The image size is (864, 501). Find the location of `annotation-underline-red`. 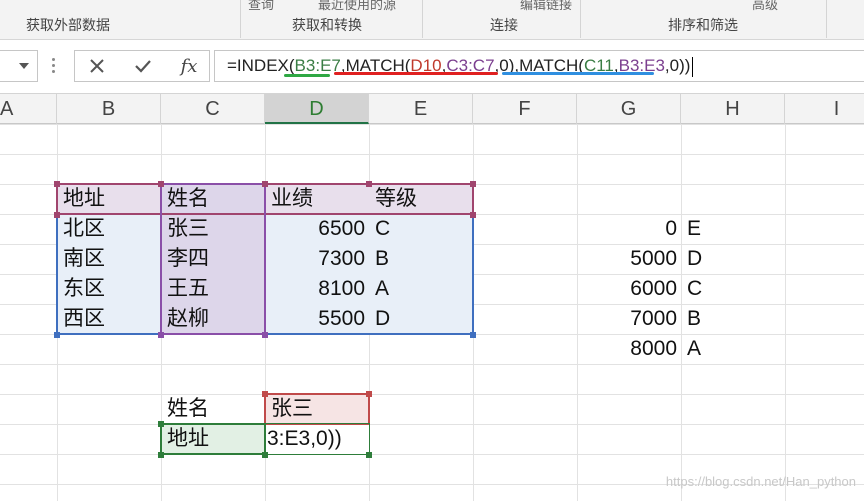

annotation-underline-red is located at coordinates (416, 73).